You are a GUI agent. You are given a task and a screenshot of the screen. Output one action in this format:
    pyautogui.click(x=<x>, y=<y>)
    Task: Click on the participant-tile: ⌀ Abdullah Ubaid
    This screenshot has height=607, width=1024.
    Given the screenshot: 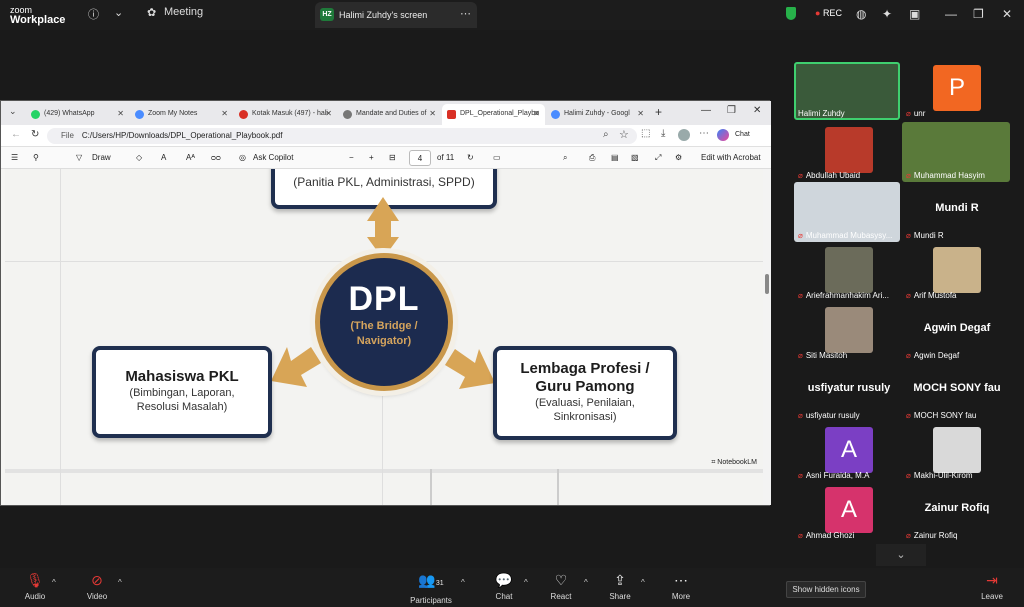 What is the action you would take?
    pyautogui.click(x=849, y=152)
    